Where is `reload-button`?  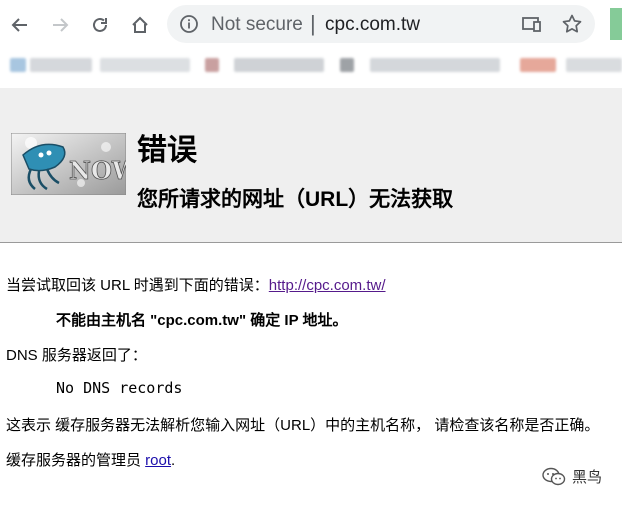
reload-button is located at coordinates (100, 25).